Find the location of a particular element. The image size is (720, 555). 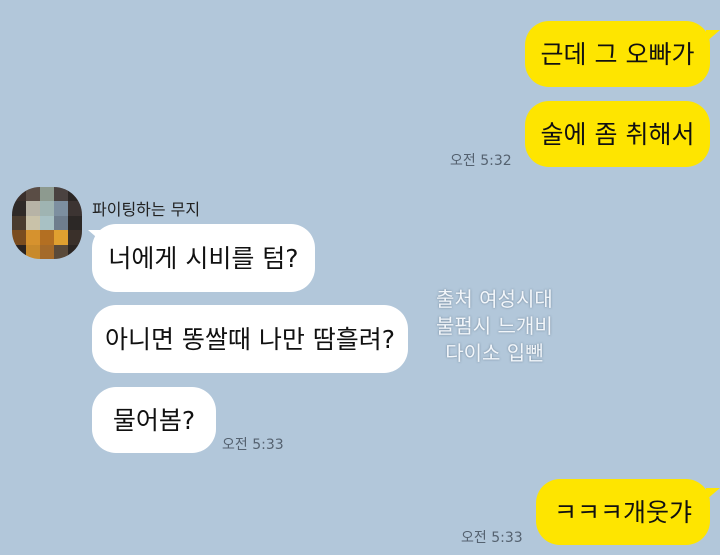

their-message-bubble-3: 물어봄? is located at coordinates (154, 420).